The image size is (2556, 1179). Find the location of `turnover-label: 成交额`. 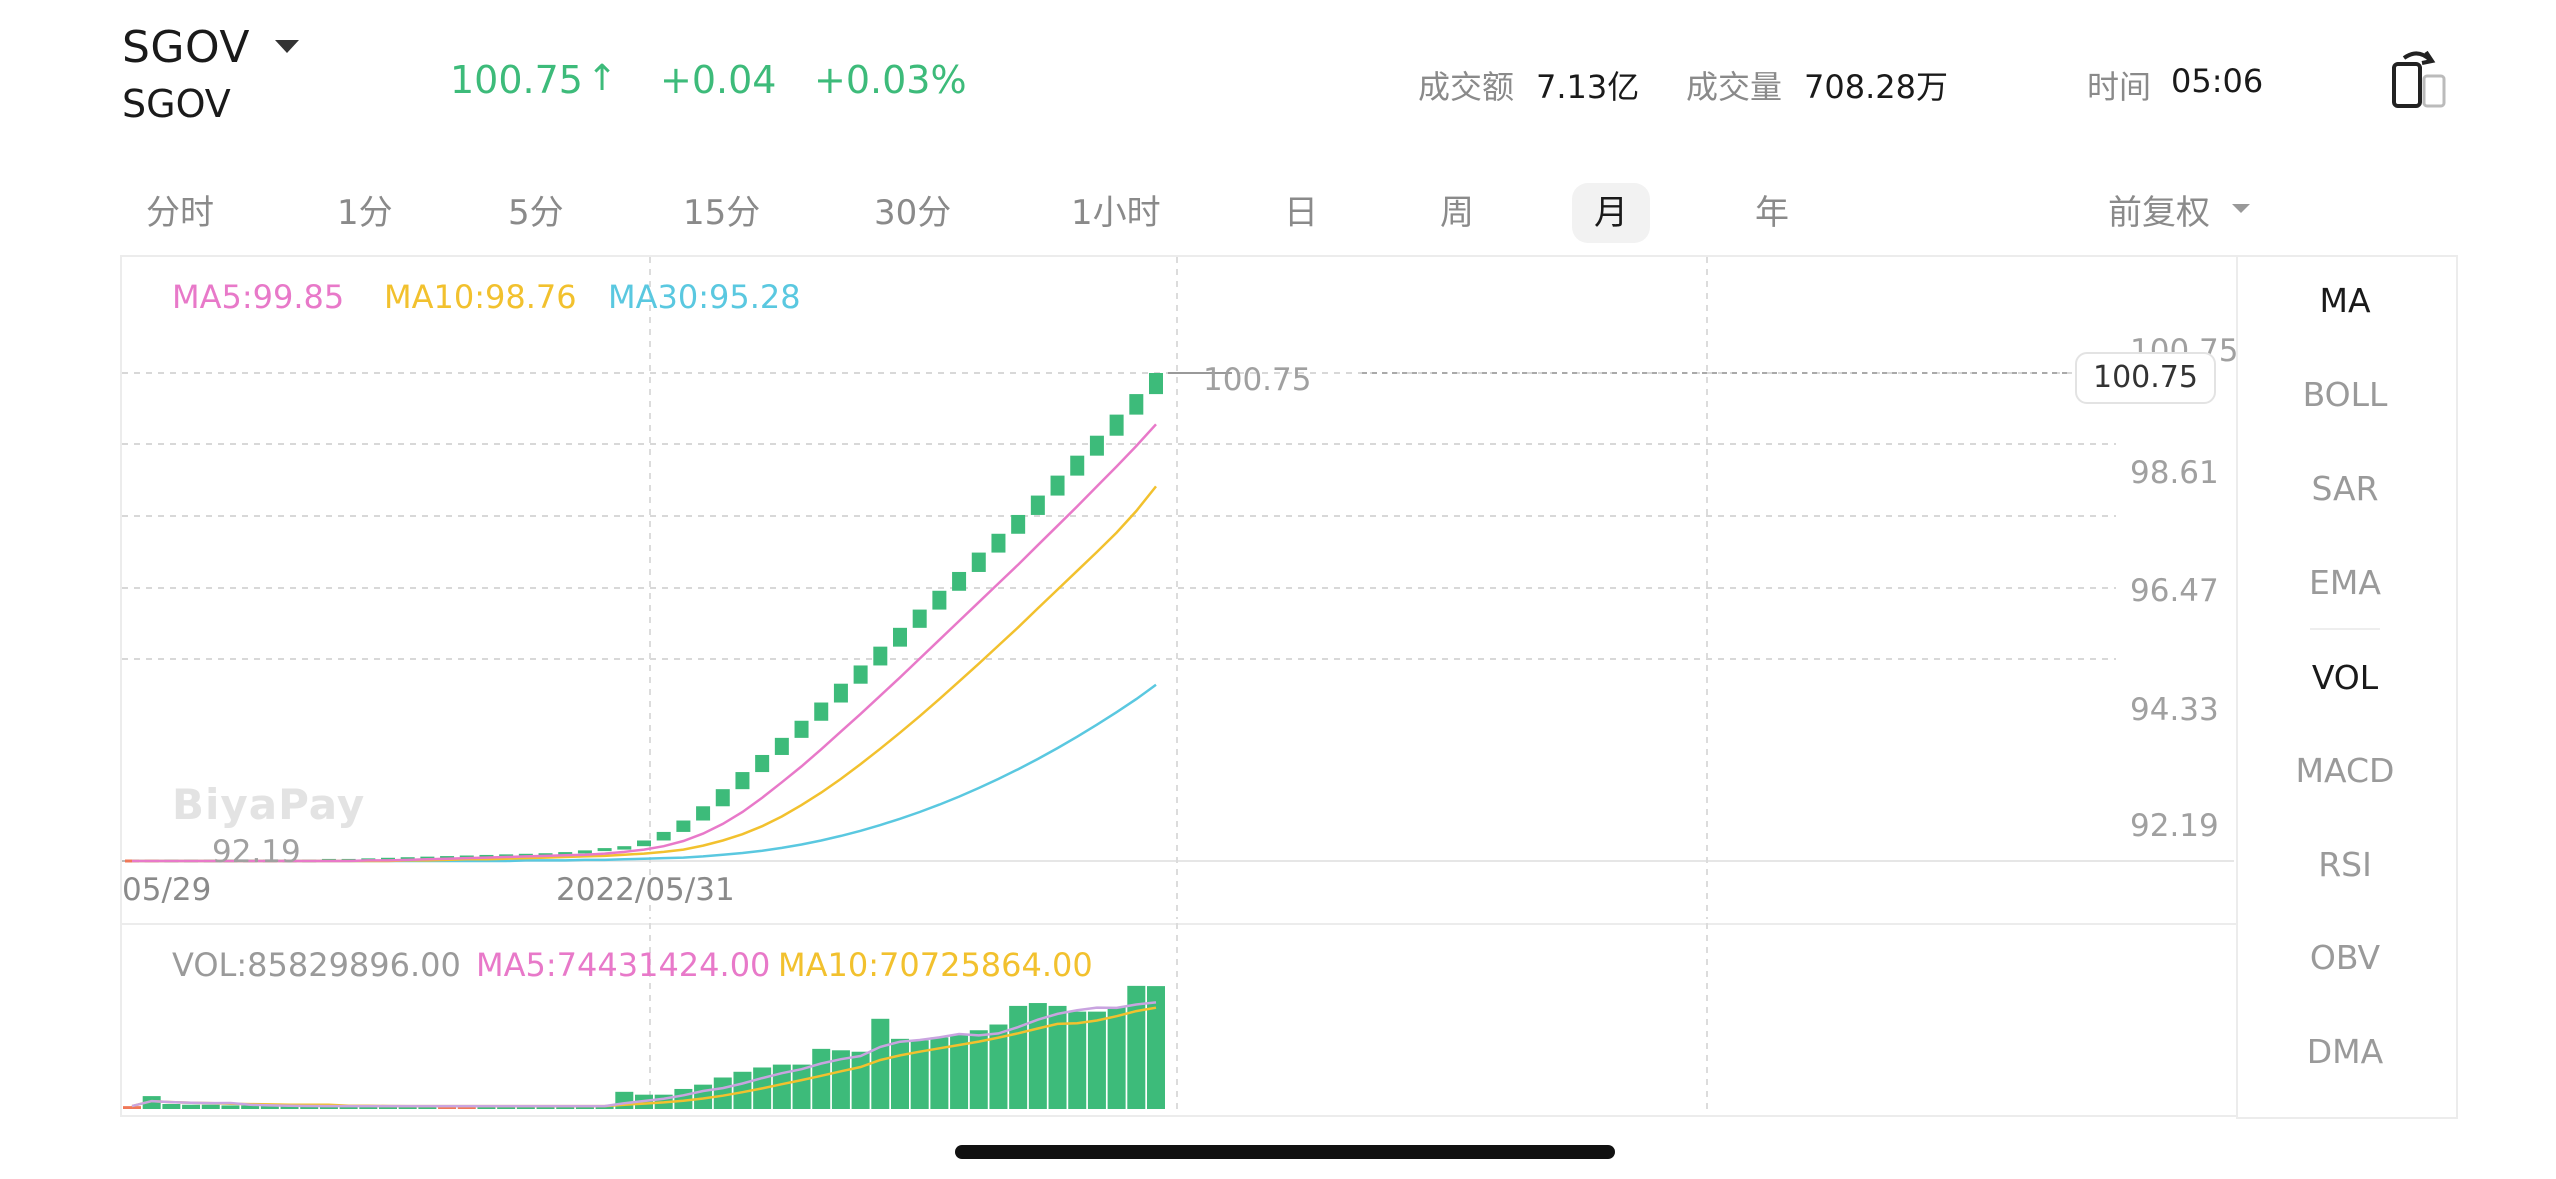

turnover-label: 成交额 is located at coordinates (1466, 87).